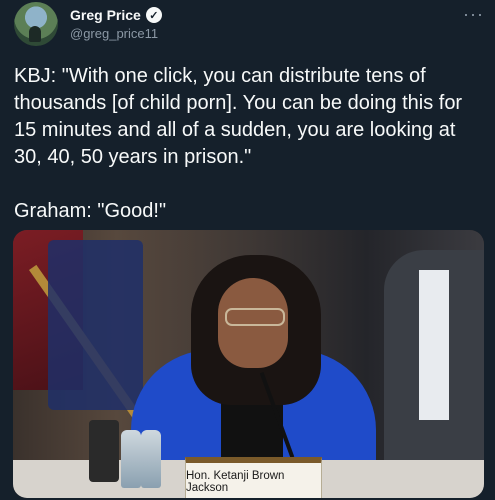 This screenshot has height=500, width=495. What do you see at coordinates (105, 15) in the screenshot?
I see `author-display-name: Greg Price` at bounding box center [105, 15].